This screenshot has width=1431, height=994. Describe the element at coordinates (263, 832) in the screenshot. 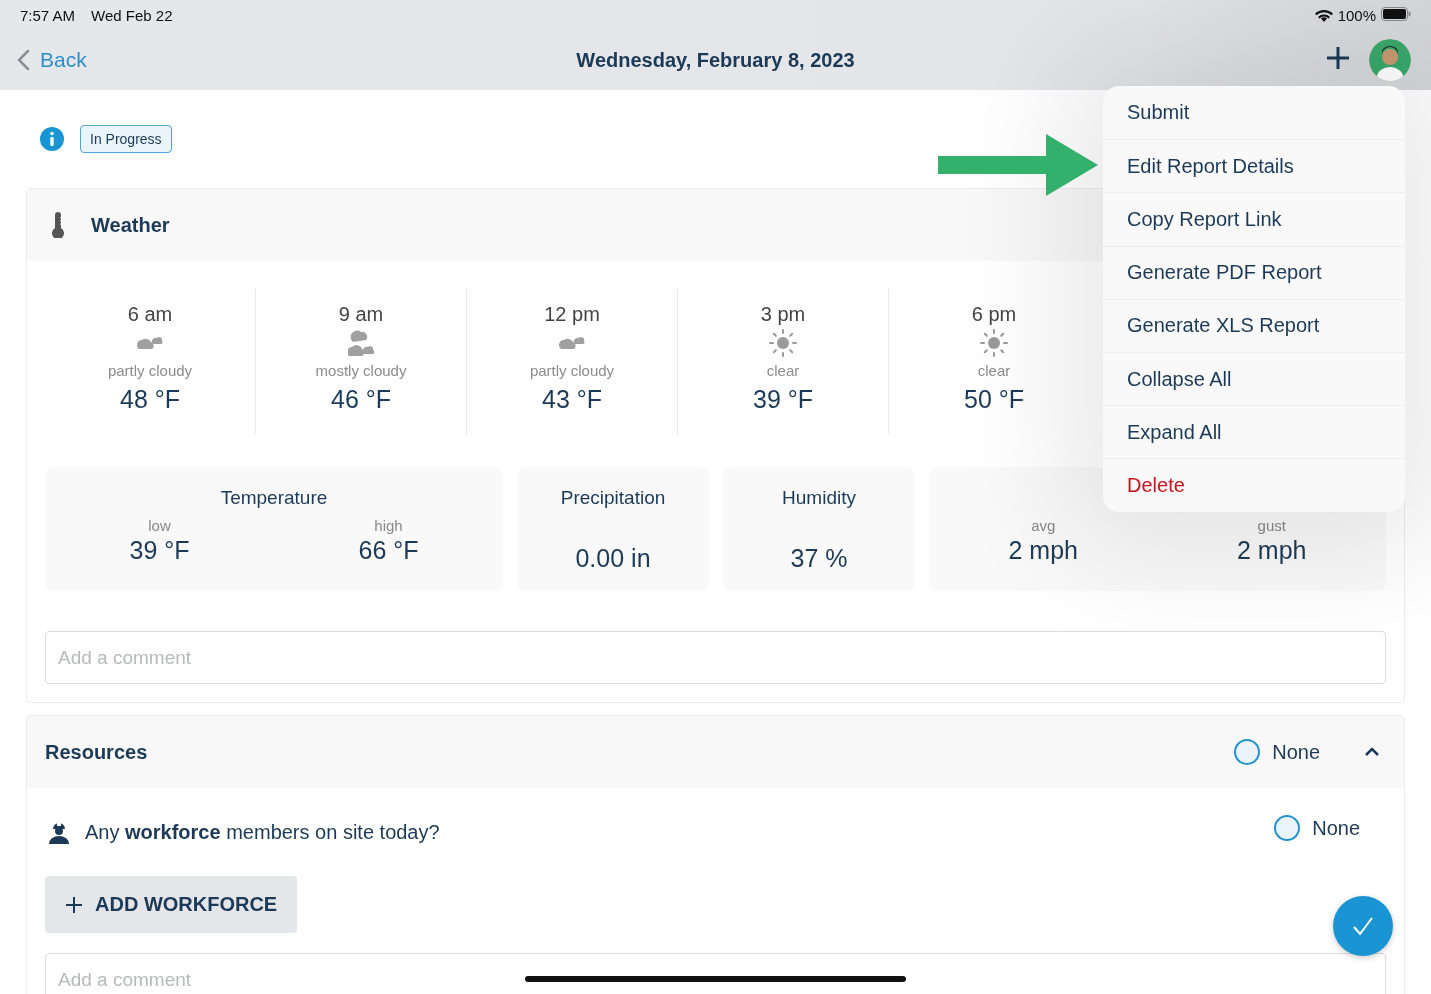

I see `question-text: Any workforce members on site today?` at that location.